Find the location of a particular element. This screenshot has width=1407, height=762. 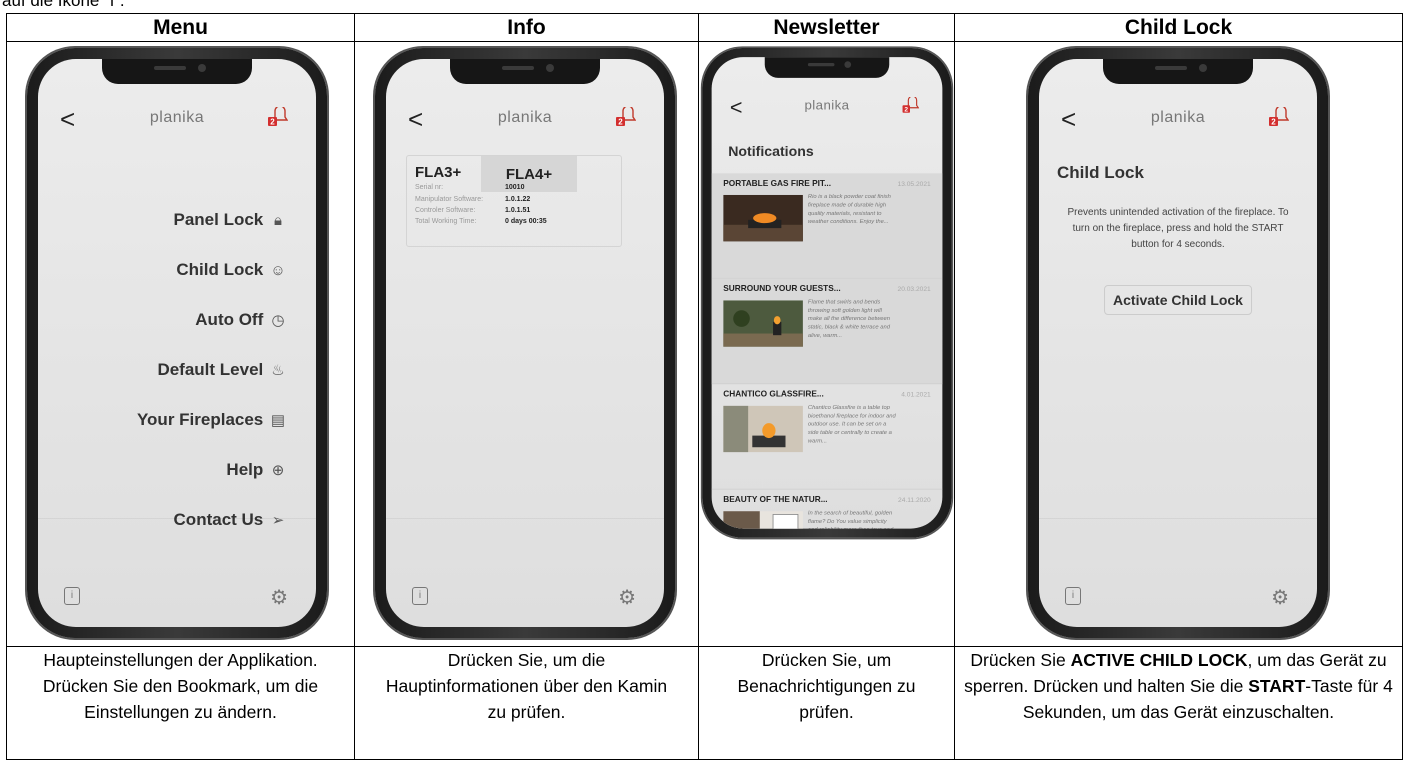

menu-item-your-fireplaces: Your Fireplaces ▤ is located at coordinates (212, 434).